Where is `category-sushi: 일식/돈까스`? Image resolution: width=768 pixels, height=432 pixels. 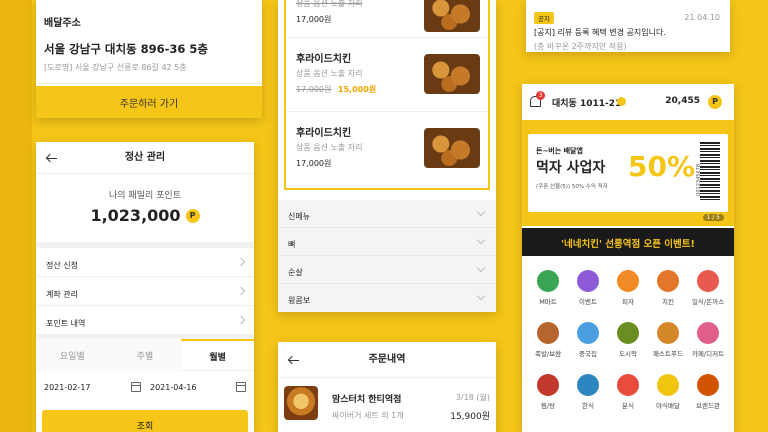 category-sushi: 일식/돈까스 is located at coordinates (708, 288).